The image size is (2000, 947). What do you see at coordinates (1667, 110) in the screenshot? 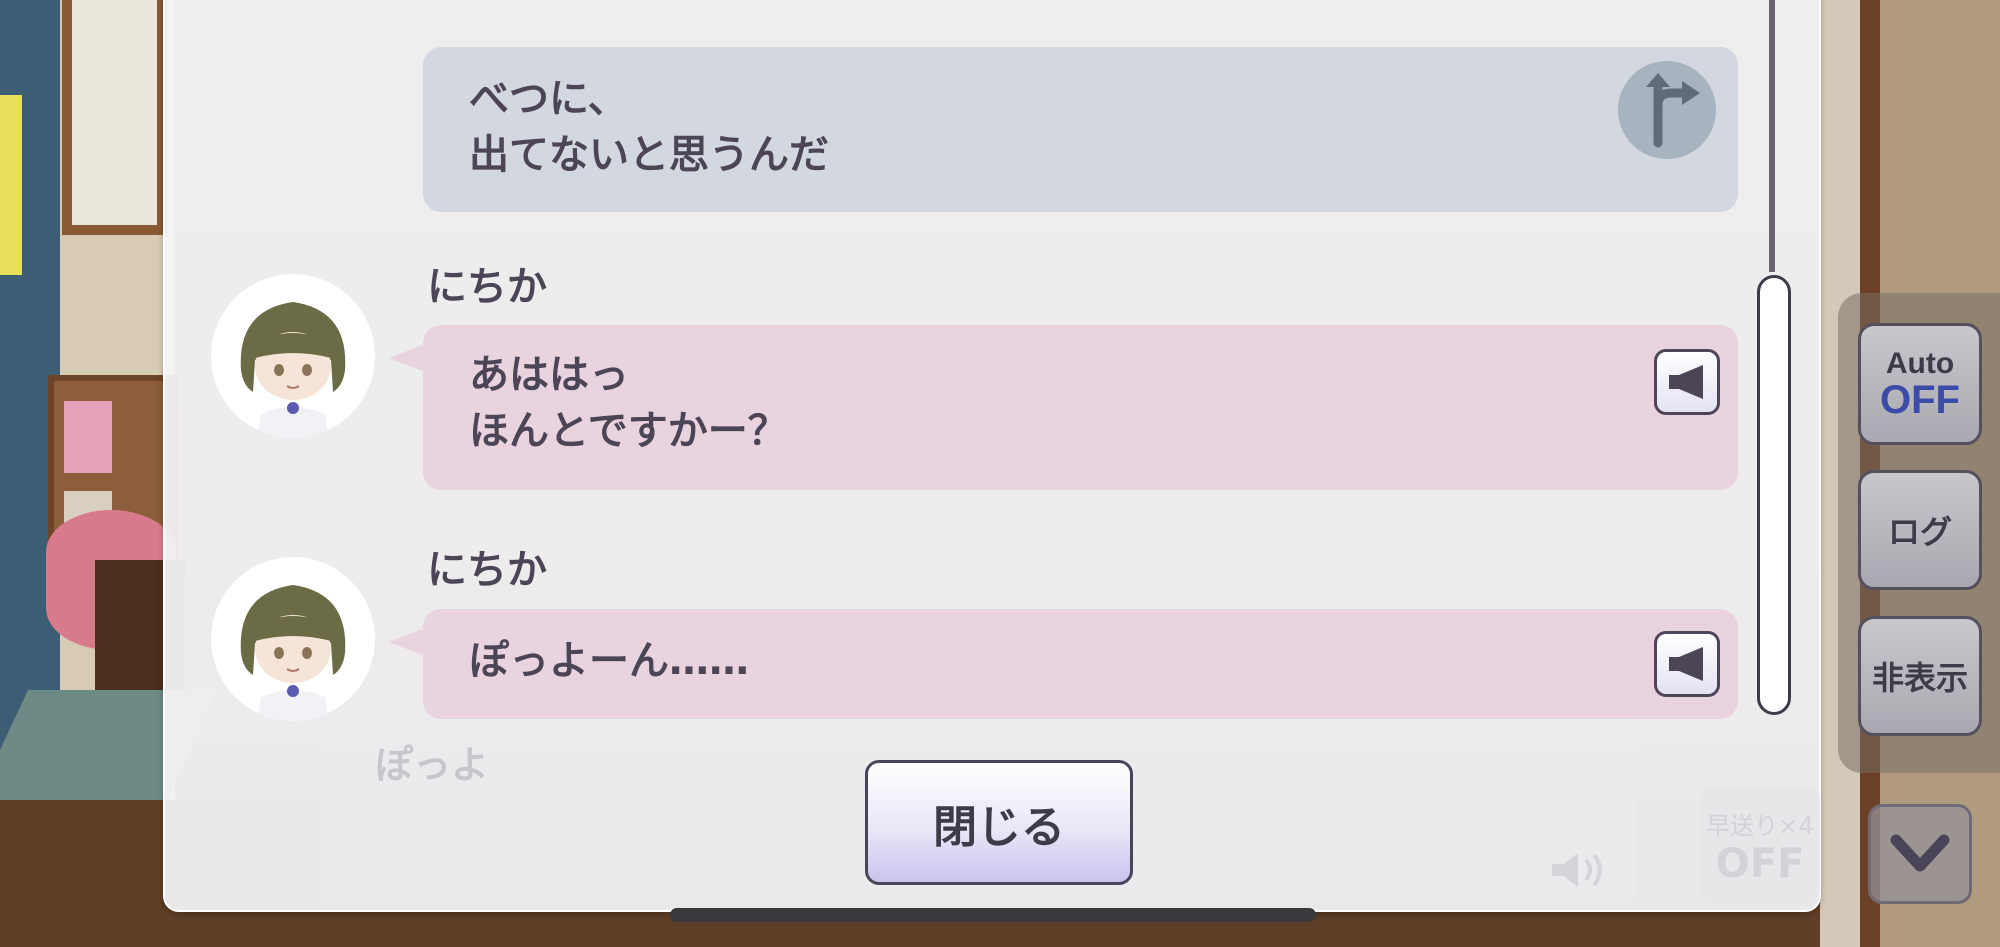
I see `branch-icon` at bounding box center [1667, 110].